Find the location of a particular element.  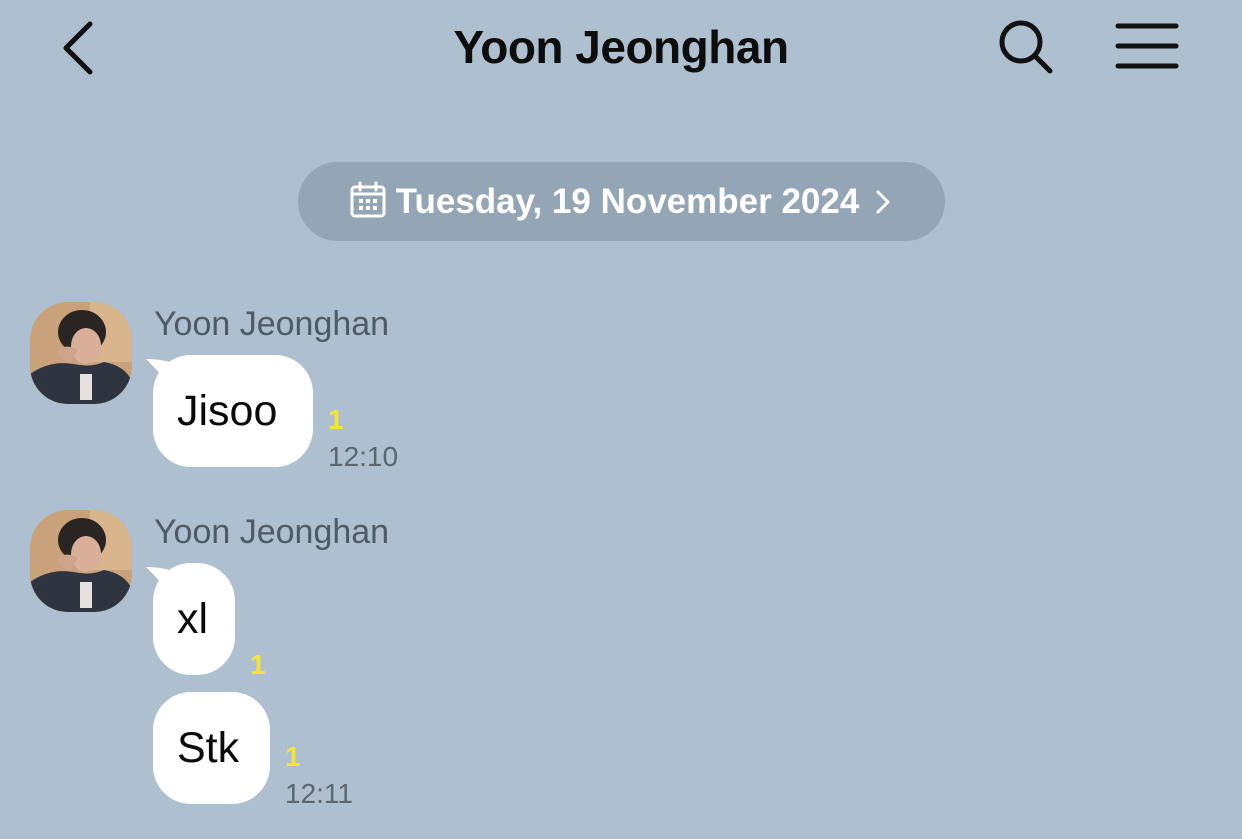

message-bubble: Jisoo is located at coordinates (233, 411).